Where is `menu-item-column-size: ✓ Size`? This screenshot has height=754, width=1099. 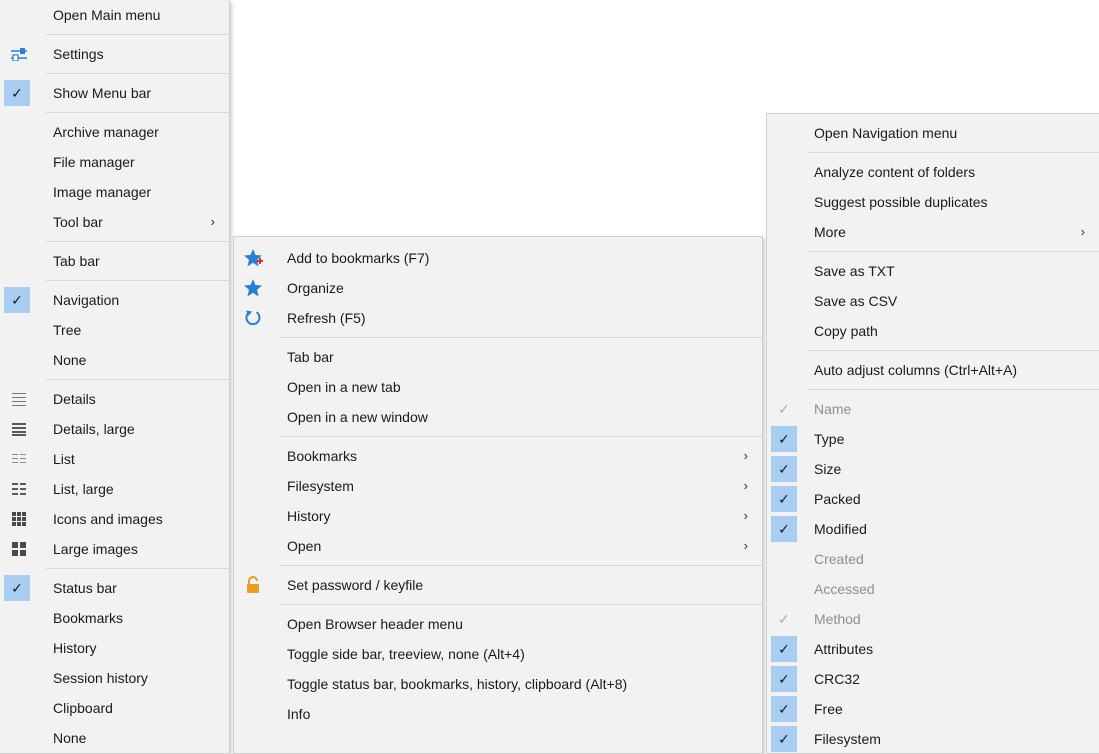 menu-item-column-size: ✓ Size is located at coordinates (933, 469).